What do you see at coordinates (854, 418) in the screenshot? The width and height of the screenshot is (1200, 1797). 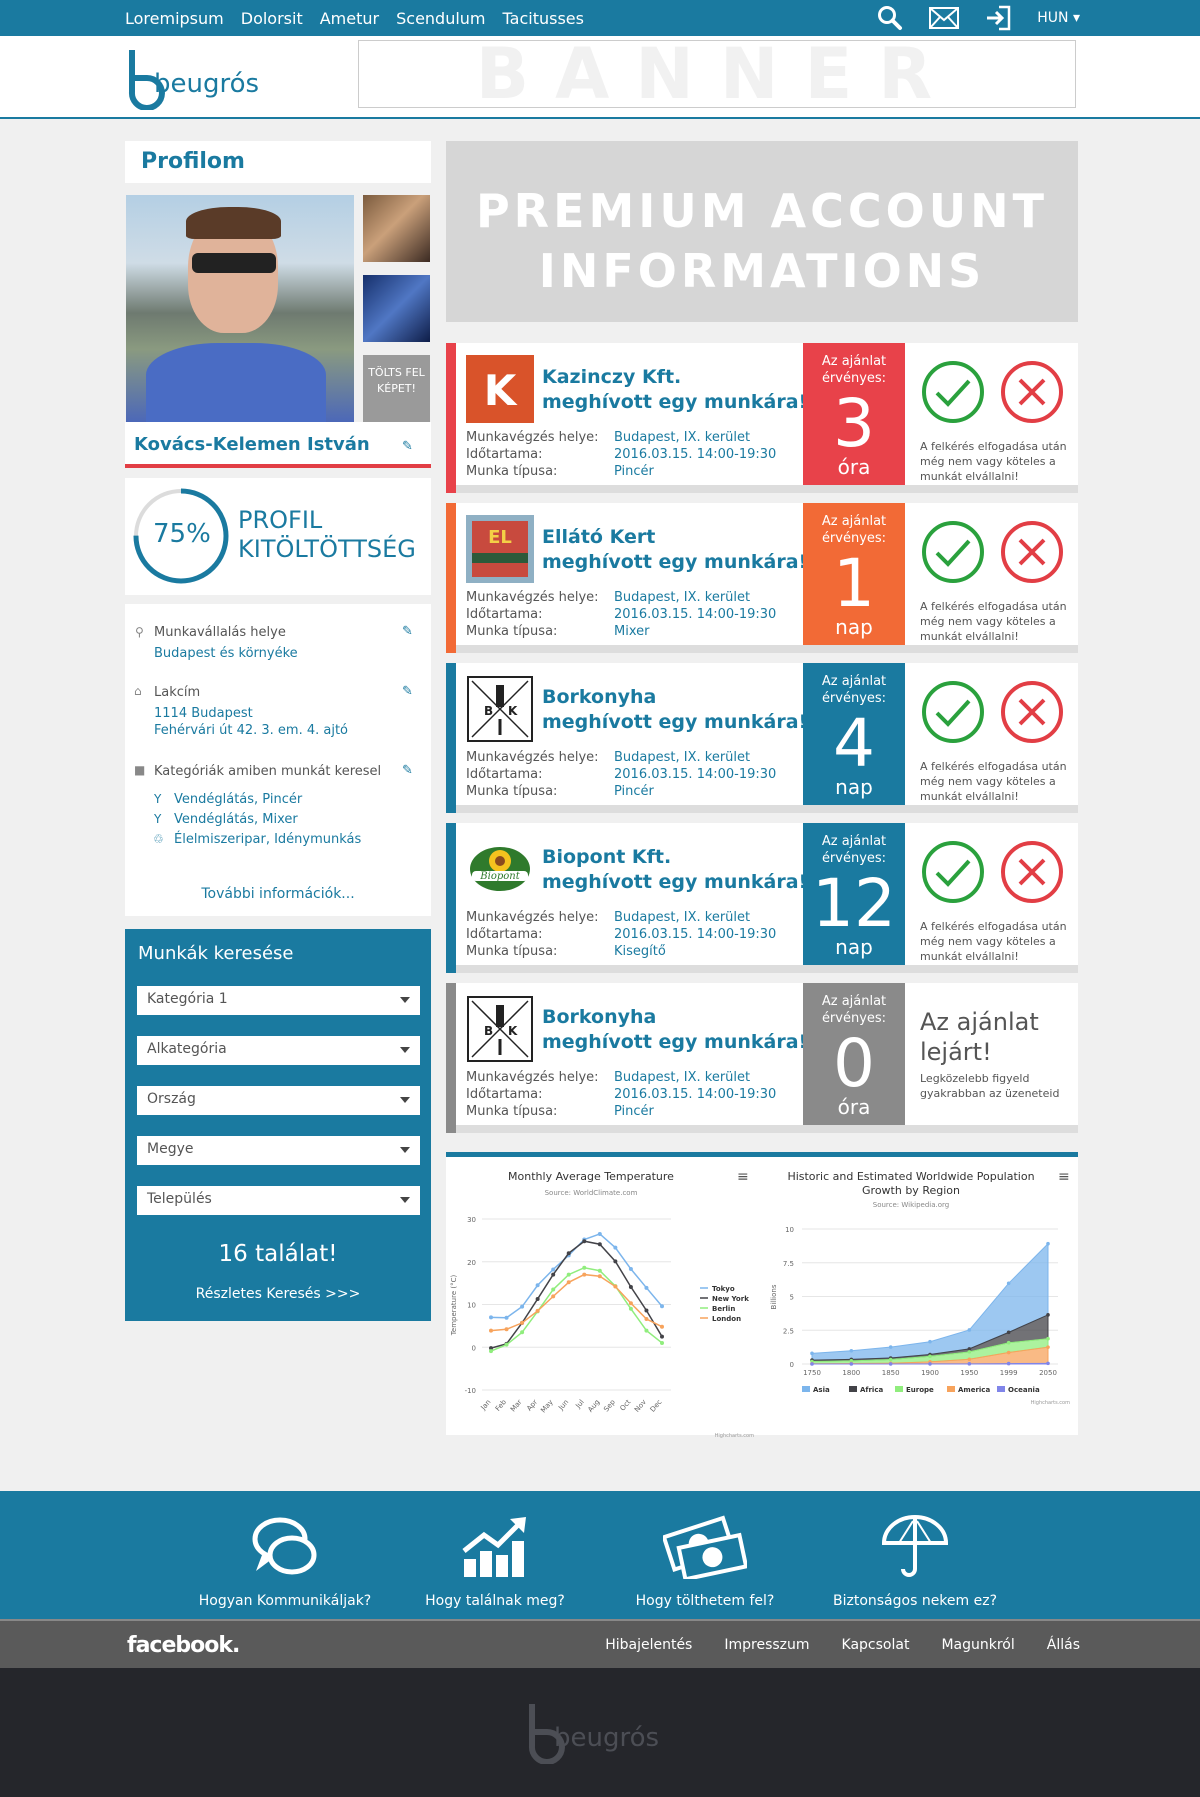 I see `validity-box: Az ajánlat érvényes: 3 óra` at bounding box center [854, 418].